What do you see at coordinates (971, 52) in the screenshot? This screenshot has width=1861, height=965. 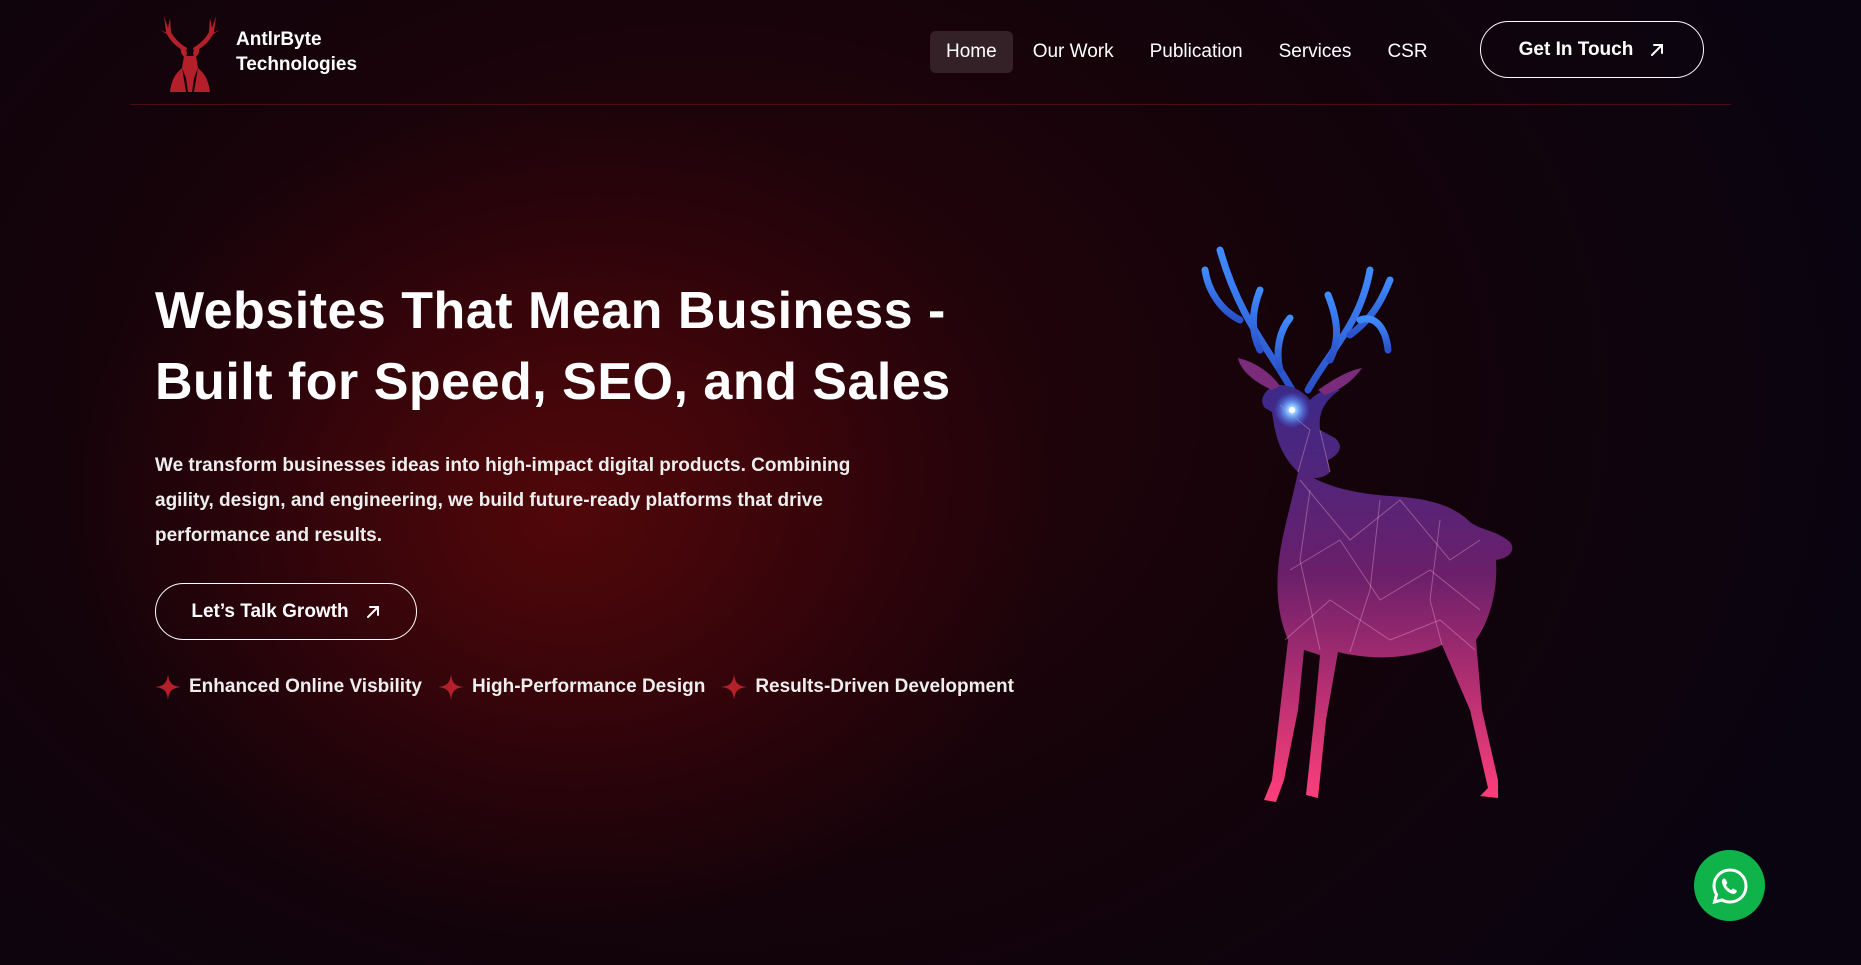 I see `nav-item-home: Home` at bounding box center [971, 52].